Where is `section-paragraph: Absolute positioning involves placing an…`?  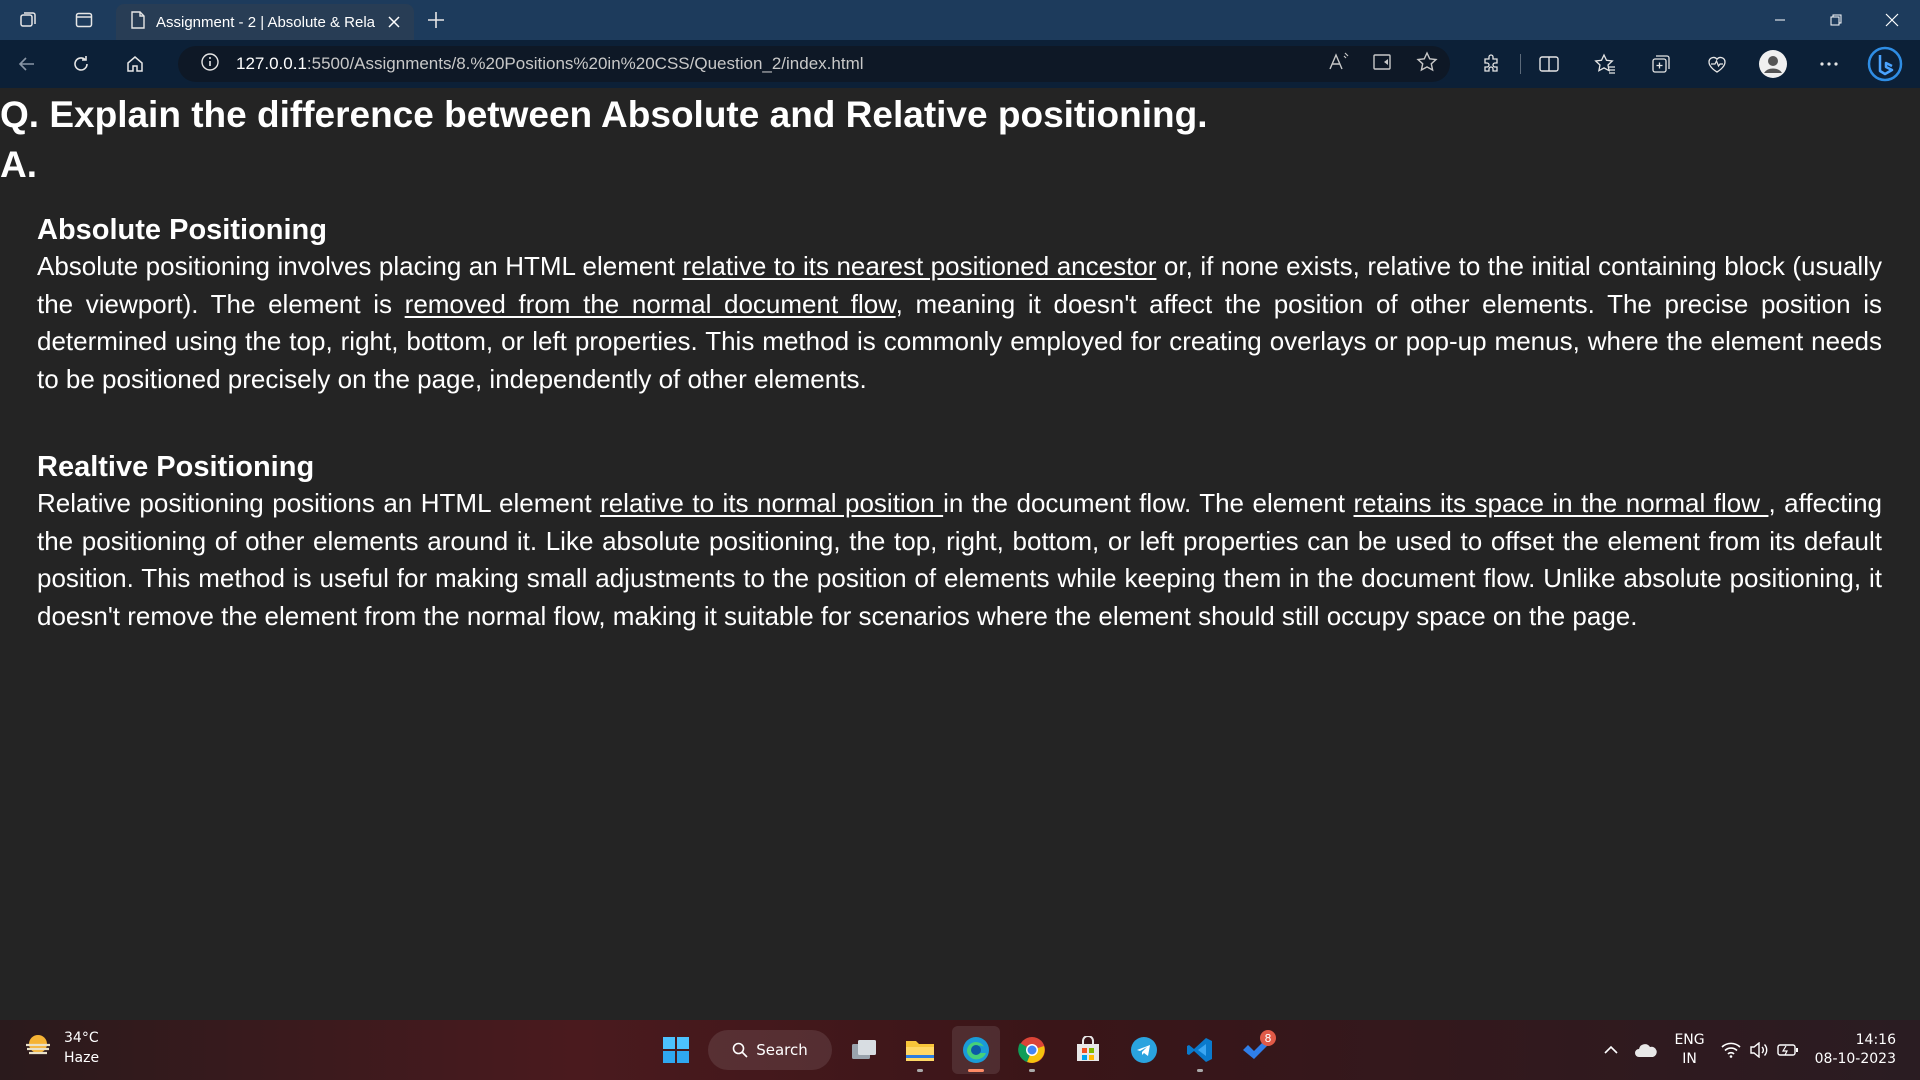 section-paragraph: Absolute positioning involves placing an… is located at coordinates (959, 323).